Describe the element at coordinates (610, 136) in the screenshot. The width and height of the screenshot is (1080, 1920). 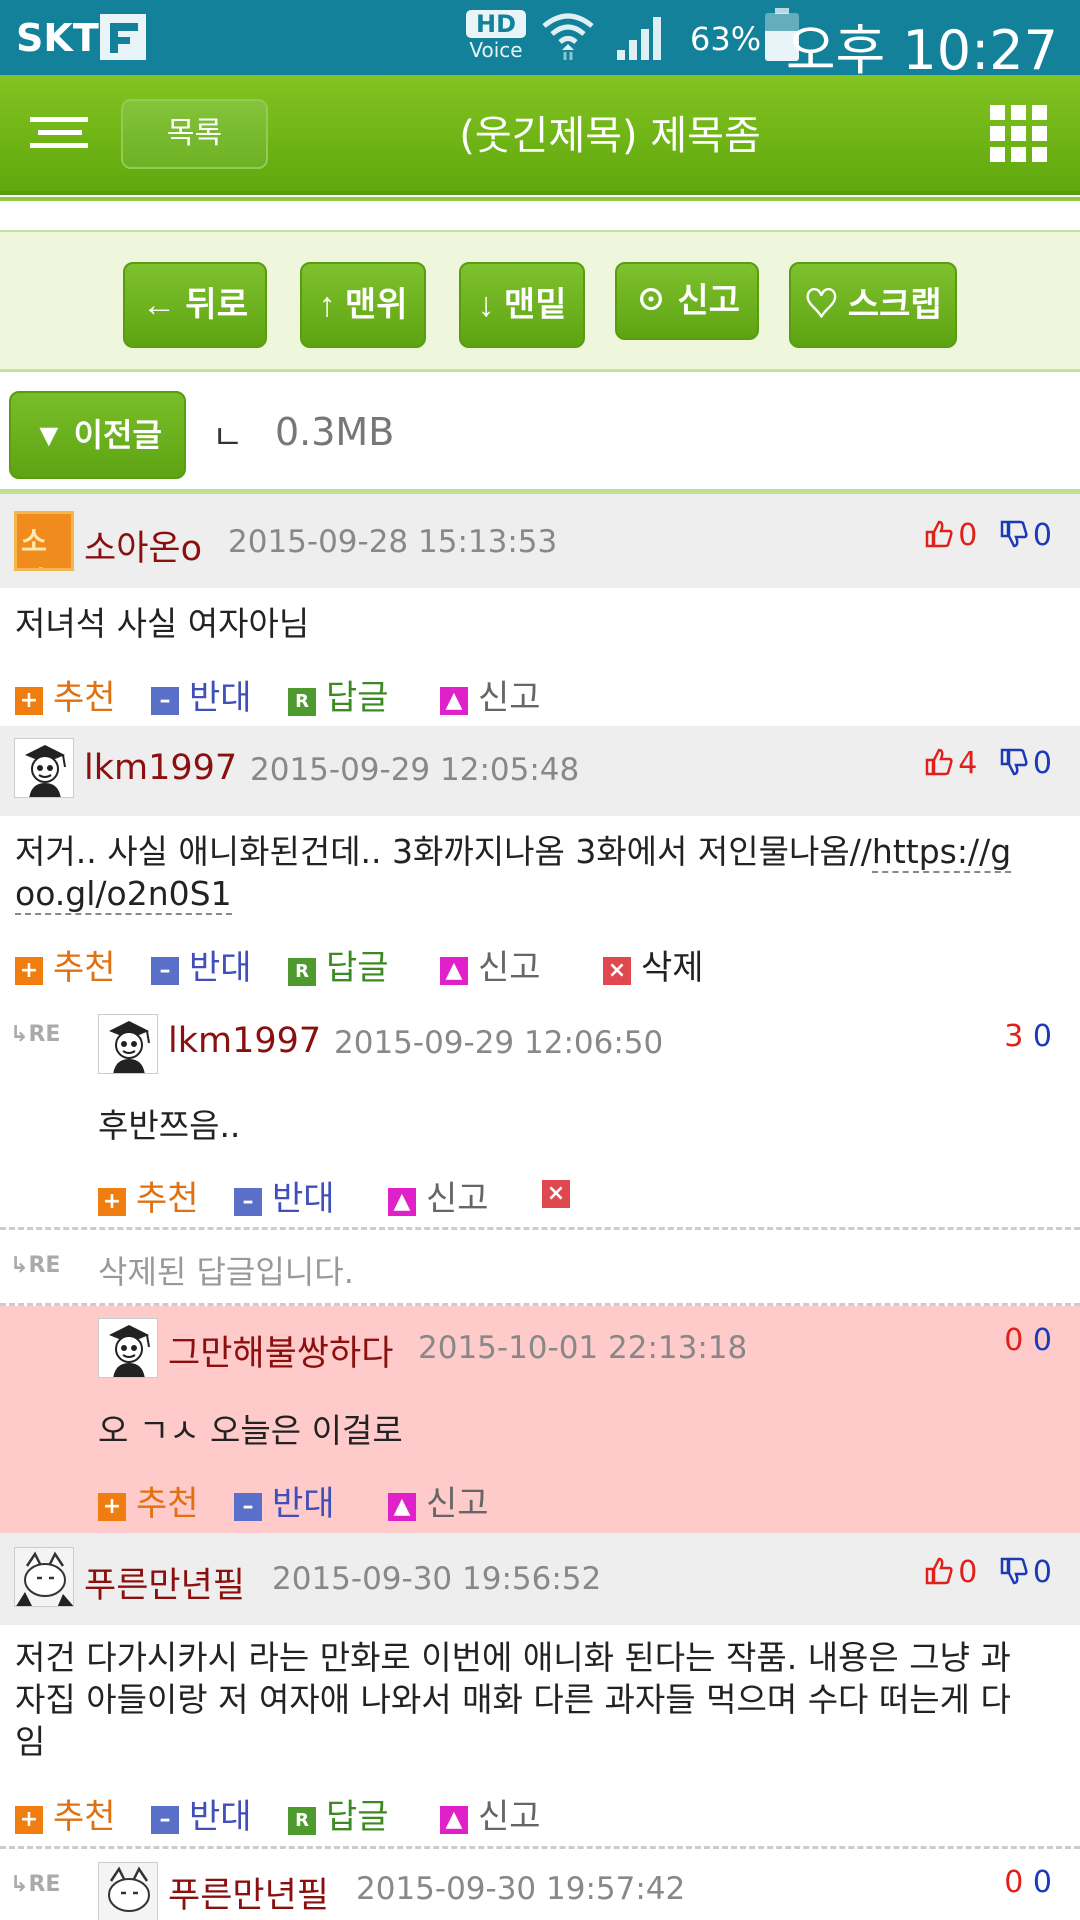
I see `page-title: (웃긴제목) 제목좀` at that location.